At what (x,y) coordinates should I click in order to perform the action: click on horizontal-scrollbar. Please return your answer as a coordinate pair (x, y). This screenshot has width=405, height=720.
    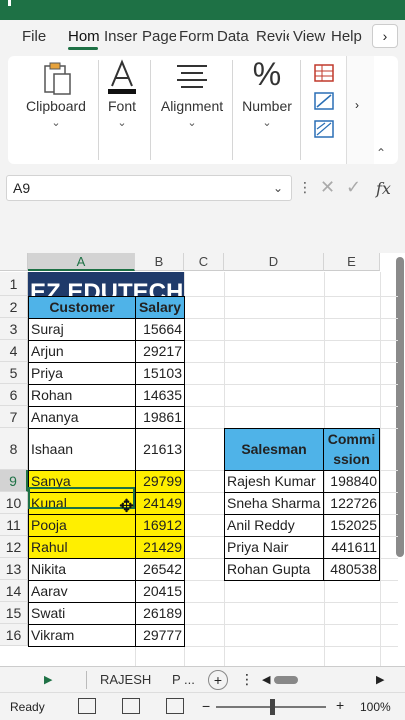
    Looking at the image, I should click on (286, 680).